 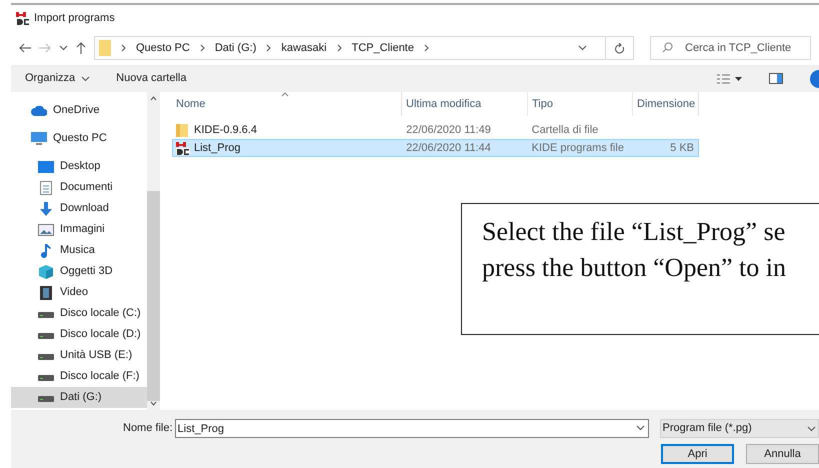 What do you see at coordinates (153, 403) in the screenshot?
I see `scroll-down-icon` at bounding box center [153, 403].